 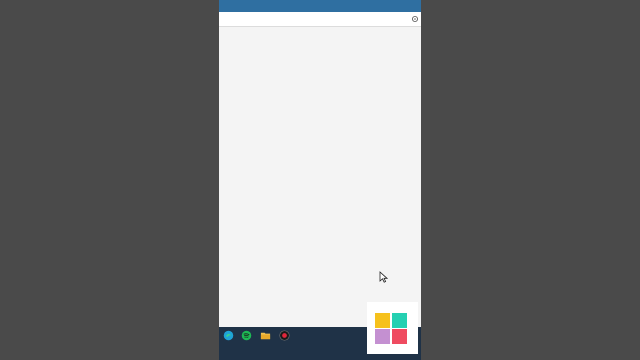 What do you see at coordinates (382, 320) in the screenshot?
I see `logo-tile-yellow` at bounding box center [382, 320].